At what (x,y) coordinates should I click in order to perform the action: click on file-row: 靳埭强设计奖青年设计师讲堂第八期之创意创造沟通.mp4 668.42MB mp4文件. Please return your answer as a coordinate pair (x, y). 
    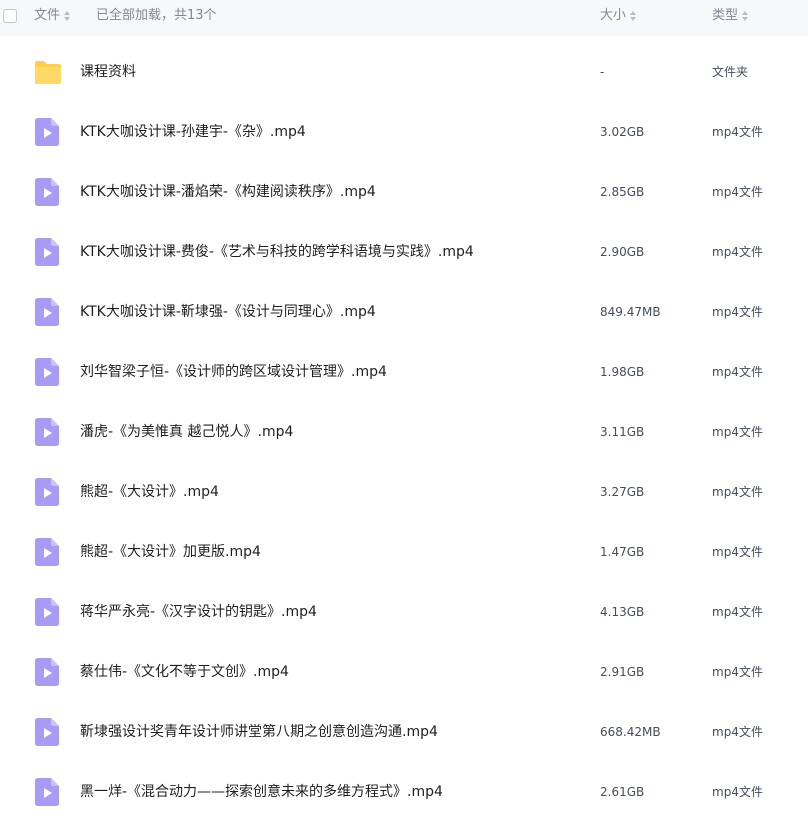
    Looking at the image, I should click on (404, 732).